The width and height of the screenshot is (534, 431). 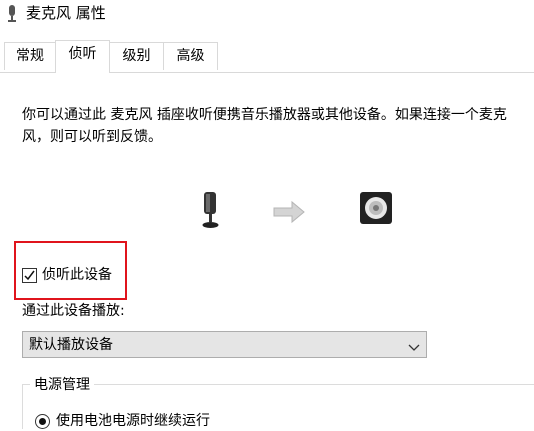 What do you see at coordinates (224, 344) in the screenshot?
I see `playback-device-select: 默认播放设备` at bounding box center [224, 344].